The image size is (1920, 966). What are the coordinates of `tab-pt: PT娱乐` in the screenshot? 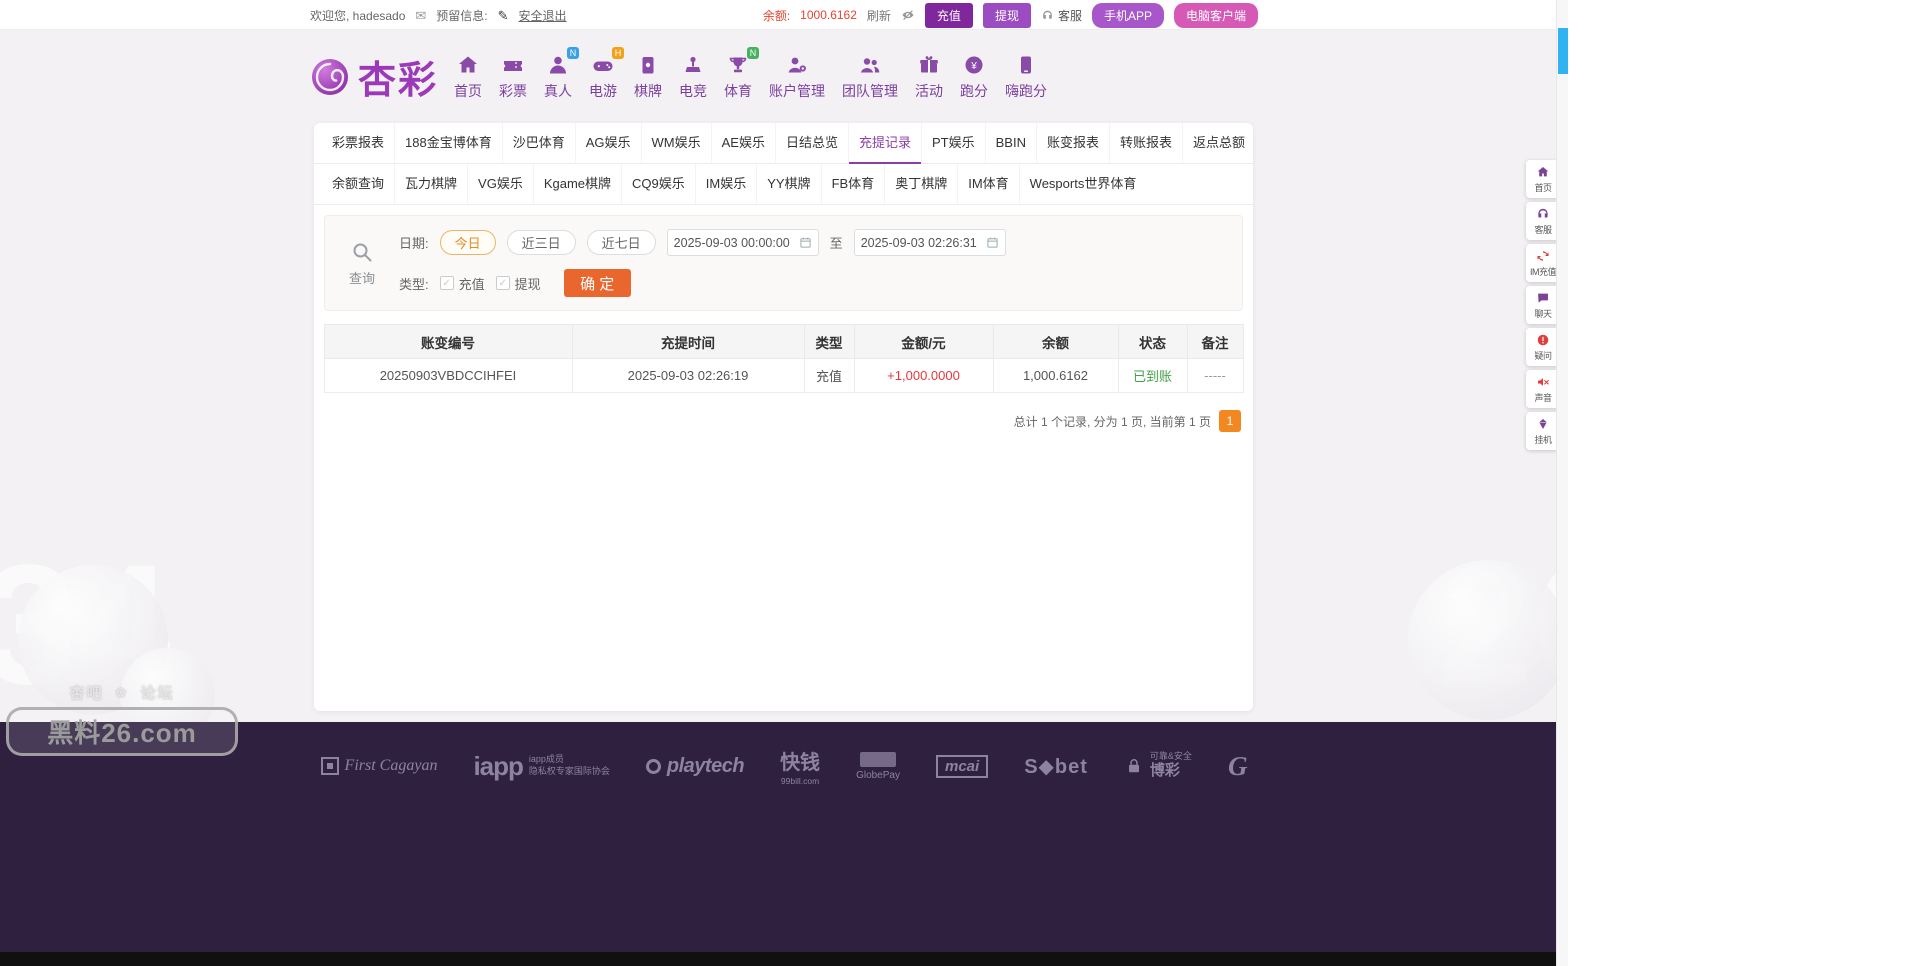 It's located at (953, 143).